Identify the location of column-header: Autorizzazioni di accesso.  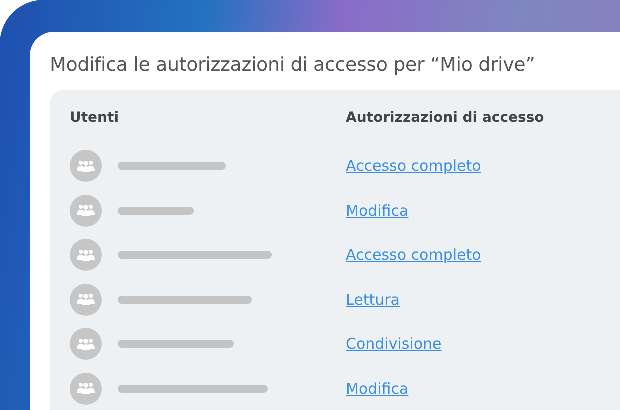
(446, 119).